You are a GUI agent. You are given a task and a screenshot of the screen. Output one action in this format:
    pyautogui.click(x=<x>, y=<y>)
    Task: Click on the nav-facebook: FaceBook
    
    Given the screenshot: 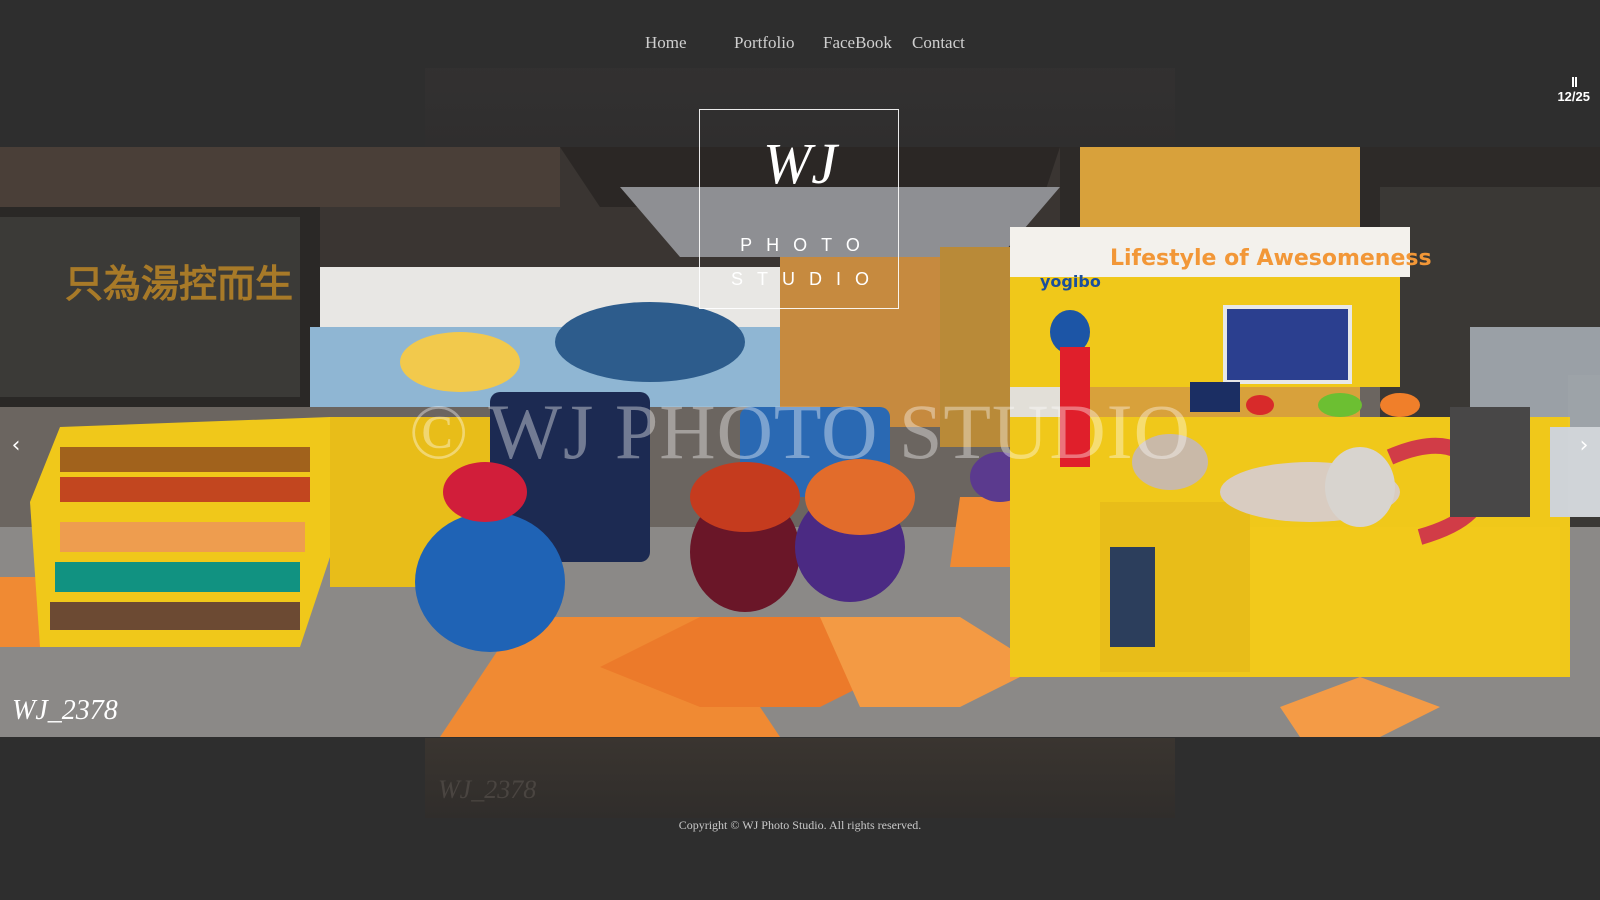 What is the action you would take?
    pyautogui.click(x=857, y=43)
    